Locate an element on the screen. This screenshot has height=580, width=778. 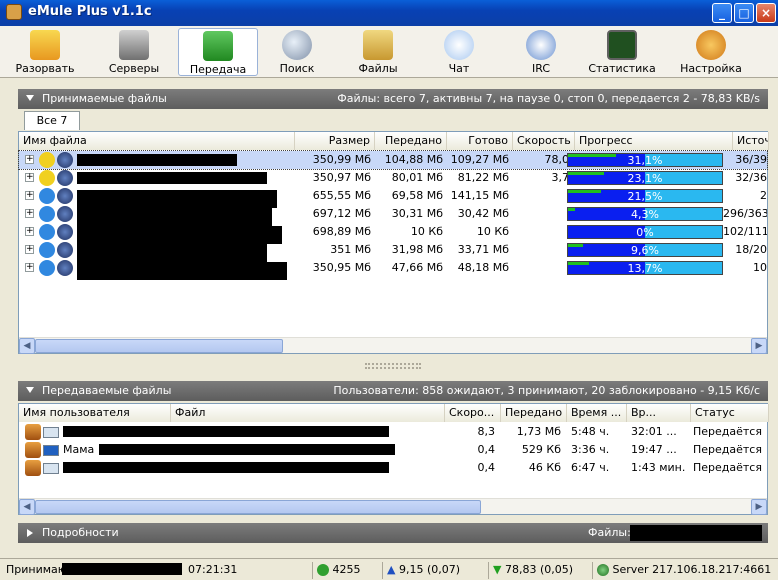
toolbar-search-button: Поиск is located at coordinates (297, 52).